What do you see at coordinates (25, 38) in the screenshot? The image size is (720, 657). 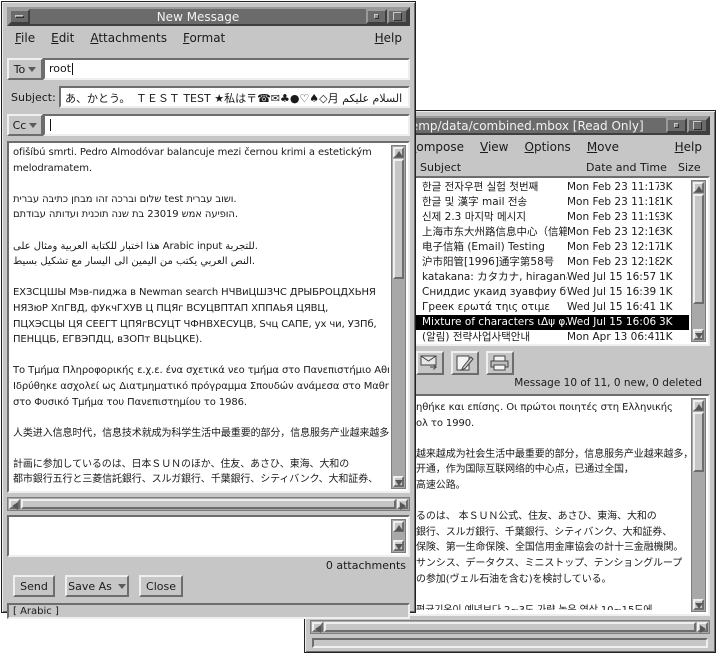 I see `menu-file: File` at bounding box center [25, 38].